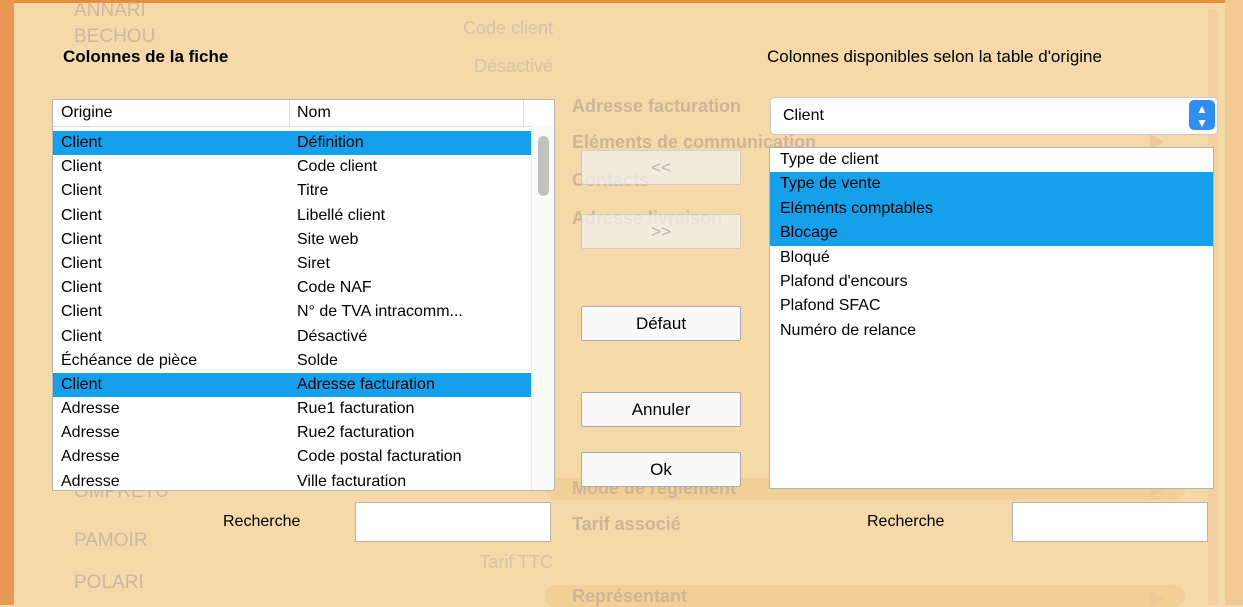 This screenshot has height=607, width=1243. What do you see at coordinates (991, 282) in the screenshot?
I see `available-column-item: Plafond d'encours` at bounding box center [991, 282].